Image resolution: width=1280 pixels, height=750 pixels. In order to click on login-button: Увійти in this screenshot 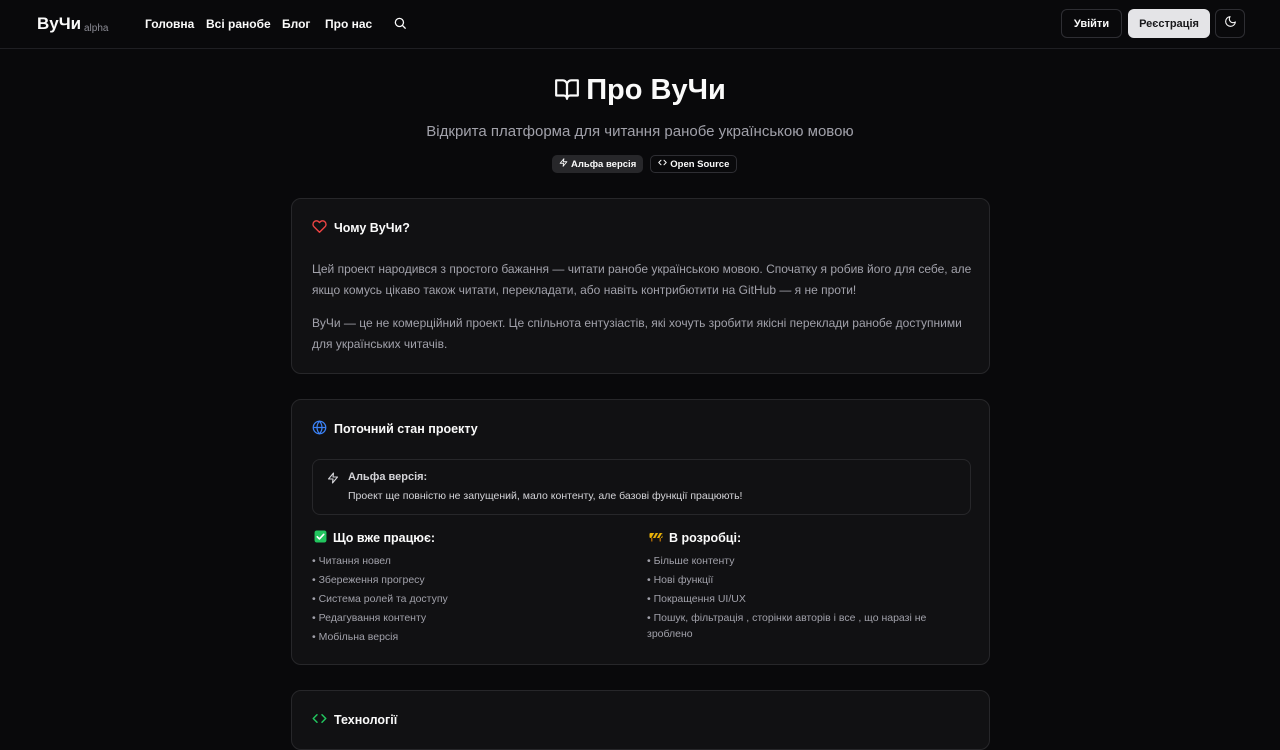, I will do `click(1091, 23)`.